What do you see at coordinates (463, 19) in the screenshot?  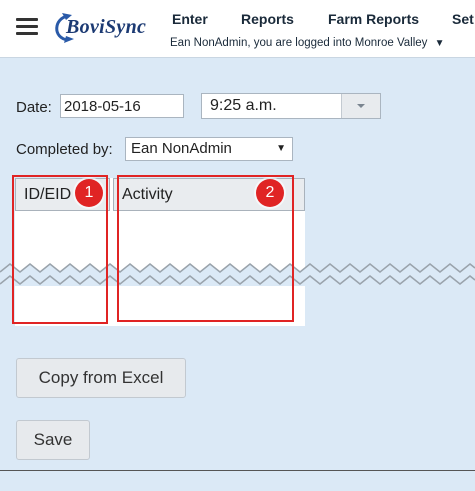 I see `nav-settings: Set` at bounding box center [463, 19].